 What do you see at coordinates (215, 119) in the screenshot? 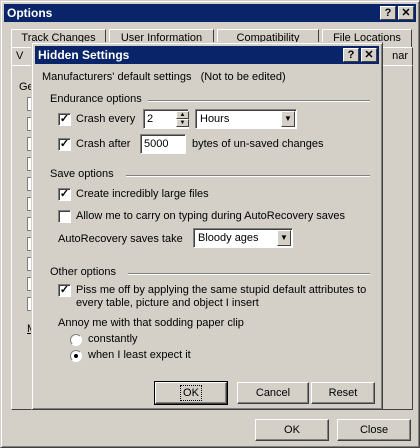
I see `crash-unit-value: Hours` at bounding box center [215, 119].